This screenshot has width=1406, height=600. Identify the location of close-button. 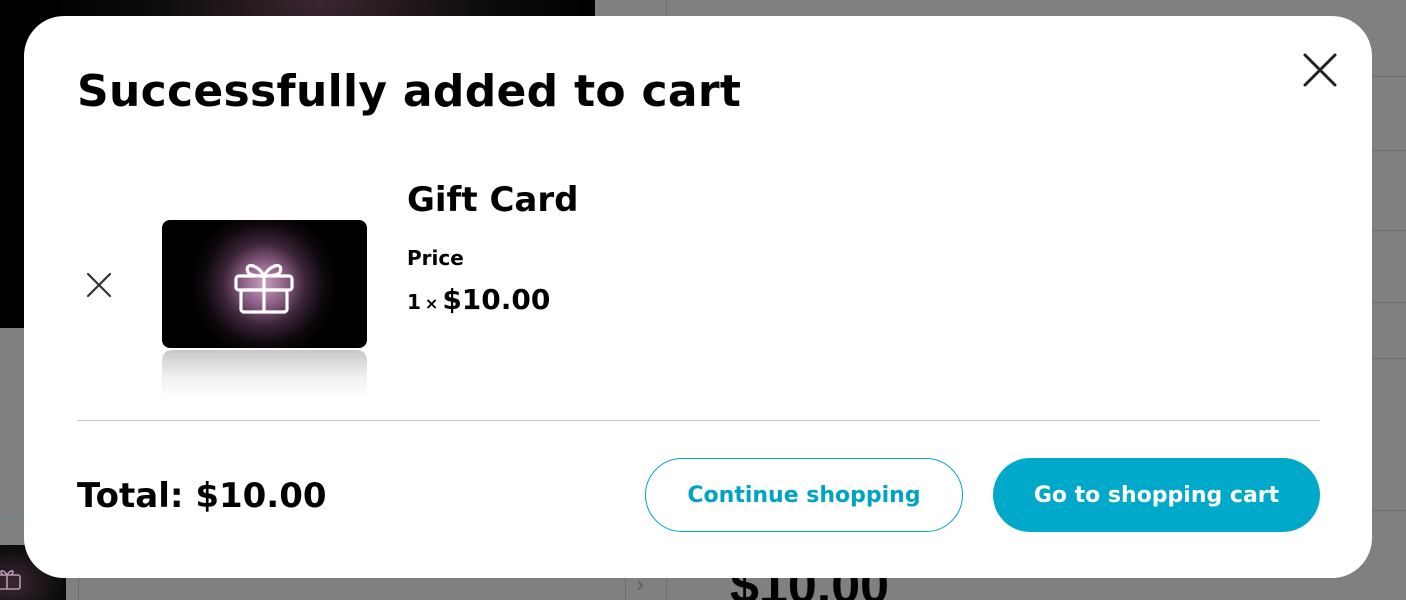
(1320, 70).